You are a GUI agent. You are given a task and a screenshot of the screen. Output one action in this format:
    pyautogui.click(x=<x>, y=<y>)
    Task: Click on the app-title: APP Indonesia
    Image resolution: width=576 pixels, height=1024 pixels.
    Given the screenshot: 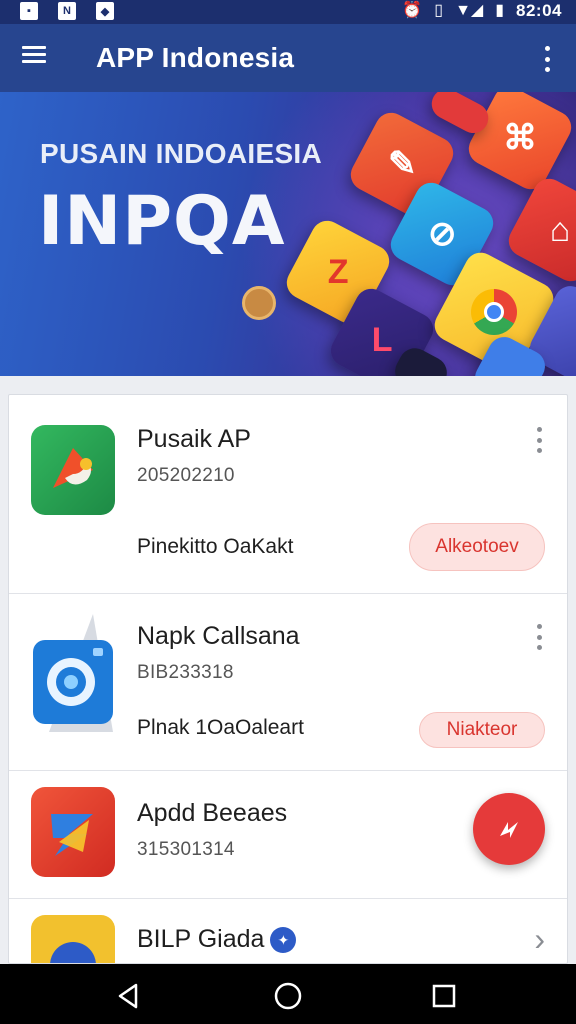 What is the action you would take?
    pyautogui.click(x=195, y=57)
    